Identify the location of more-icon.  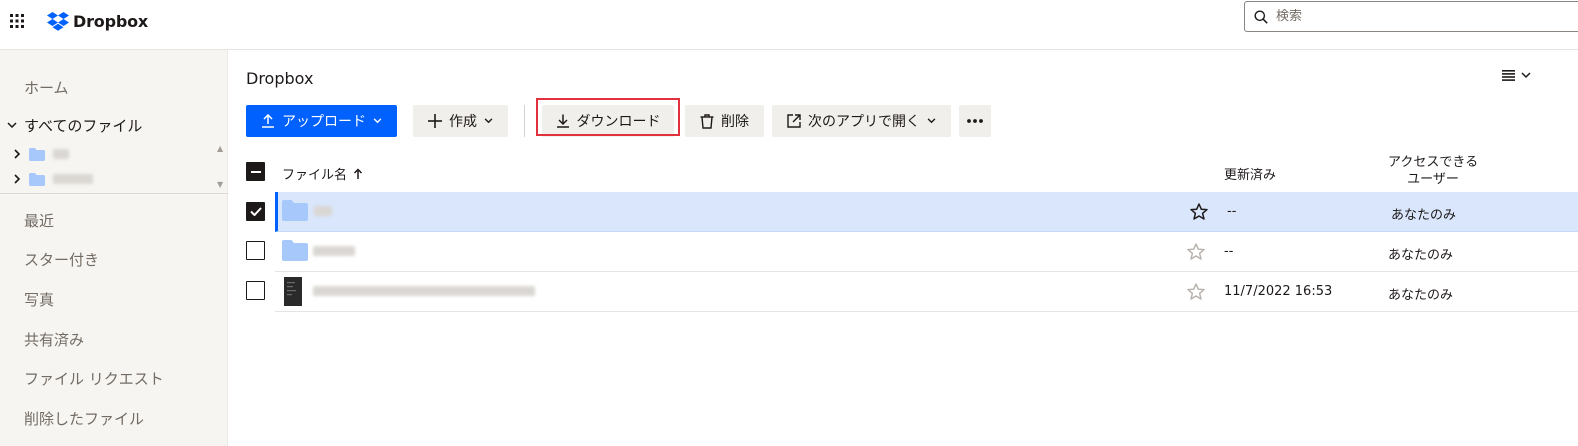
(975, 121).